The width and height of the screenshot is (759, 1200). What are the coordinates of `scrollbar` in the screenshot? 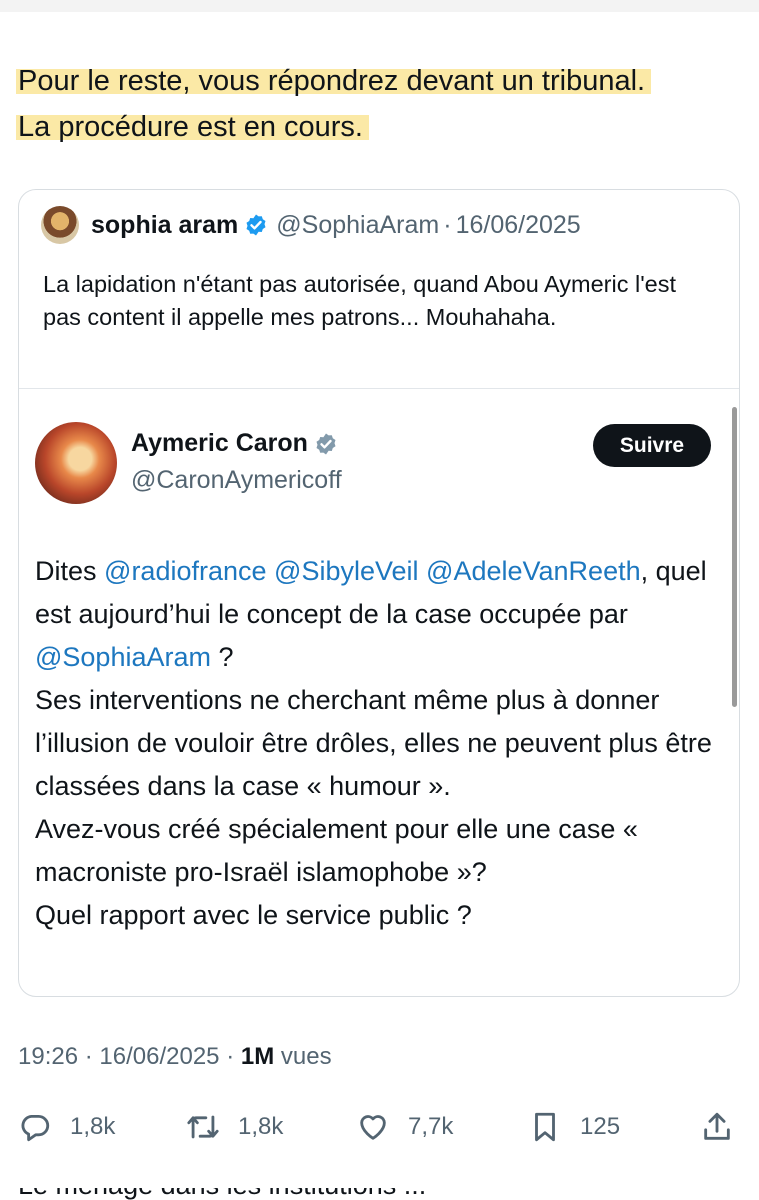 It's located at (734, 557).